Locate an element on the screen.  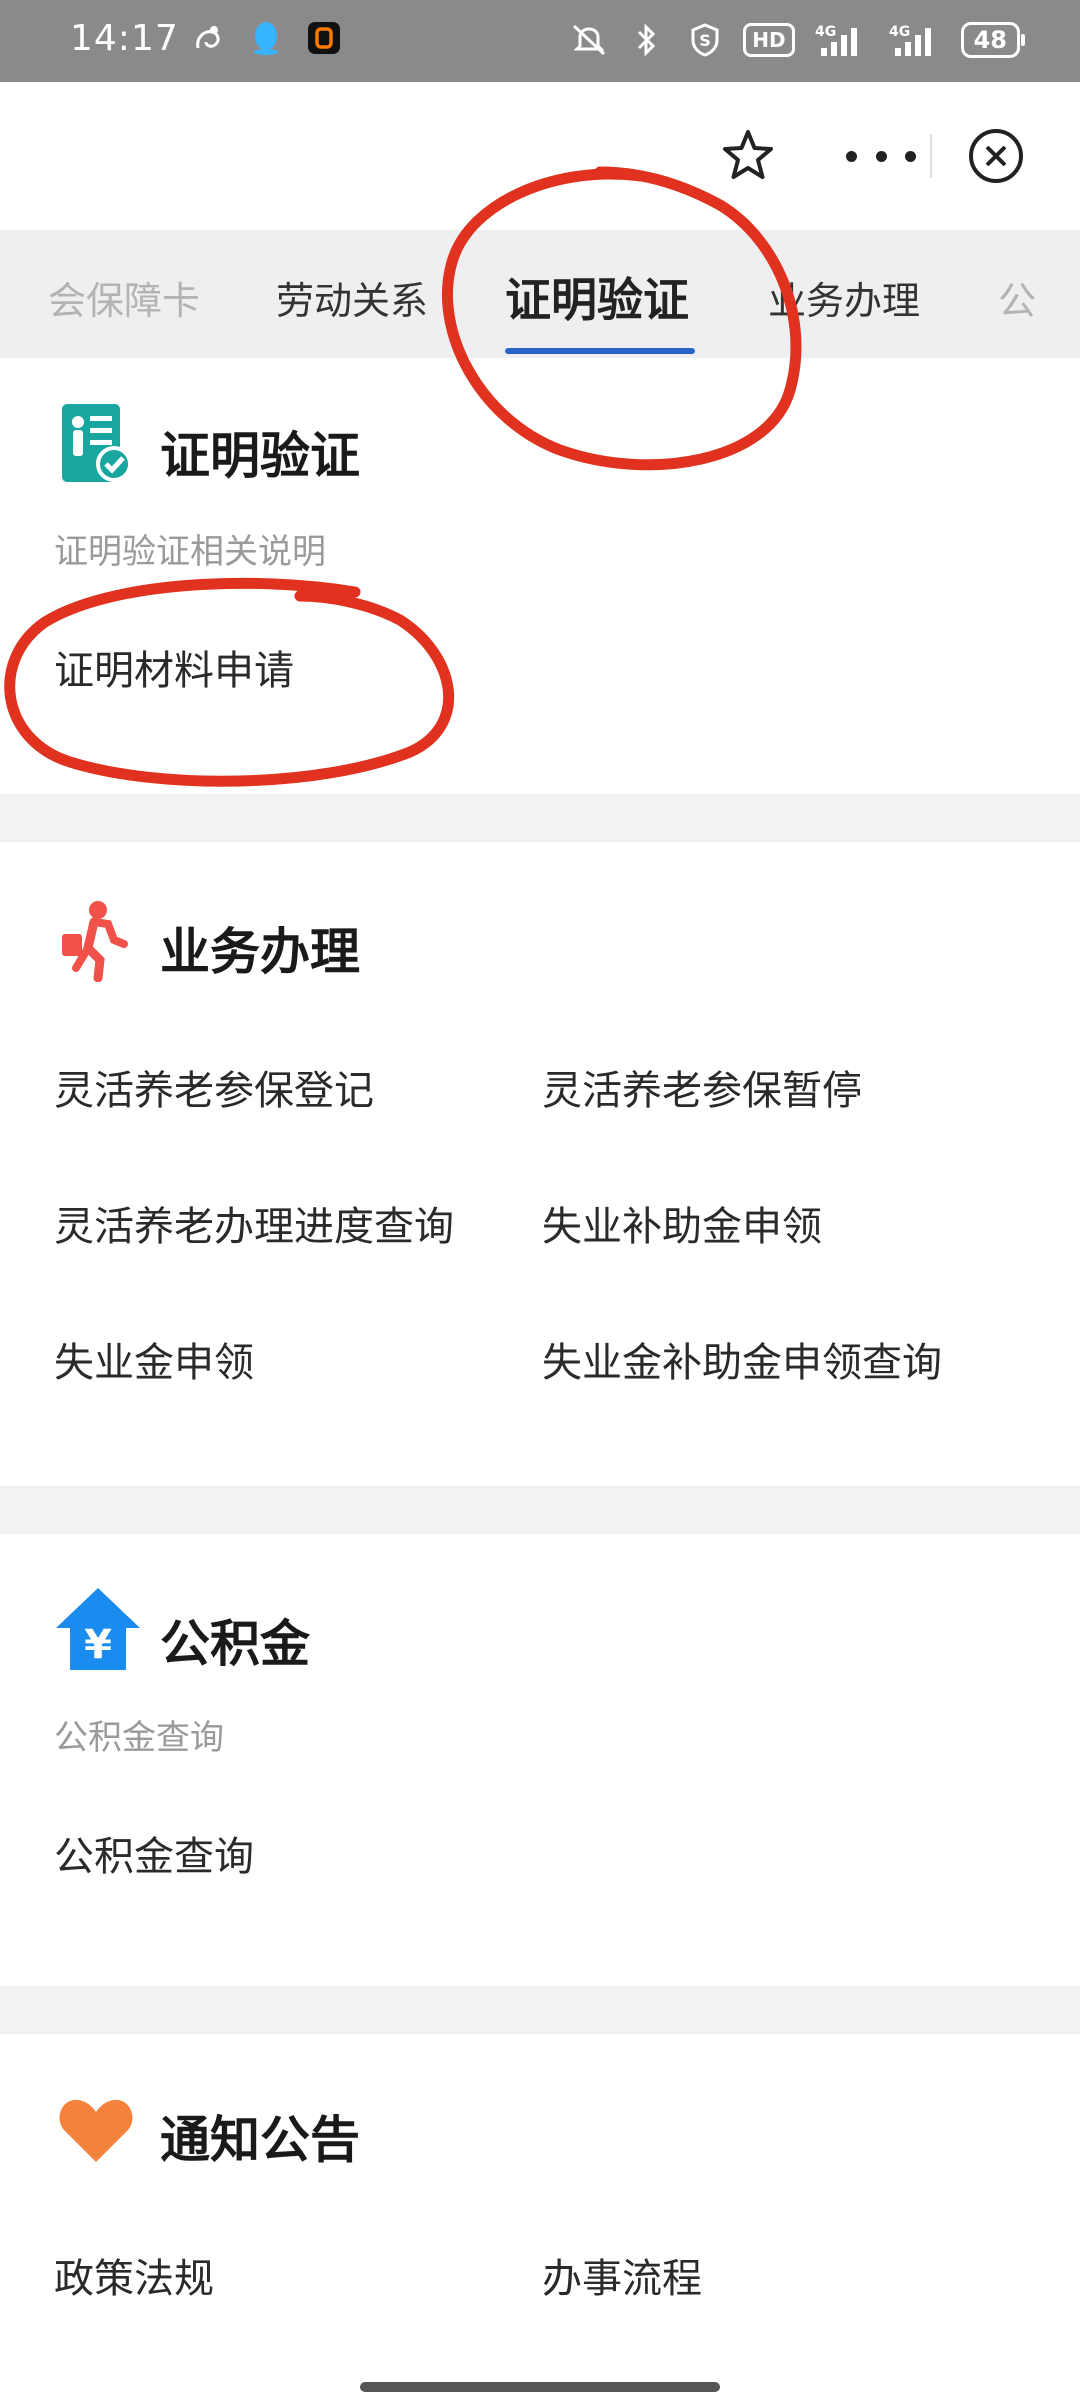
tab-business-handling: 业务办理 is located at coordinates (844, 297).